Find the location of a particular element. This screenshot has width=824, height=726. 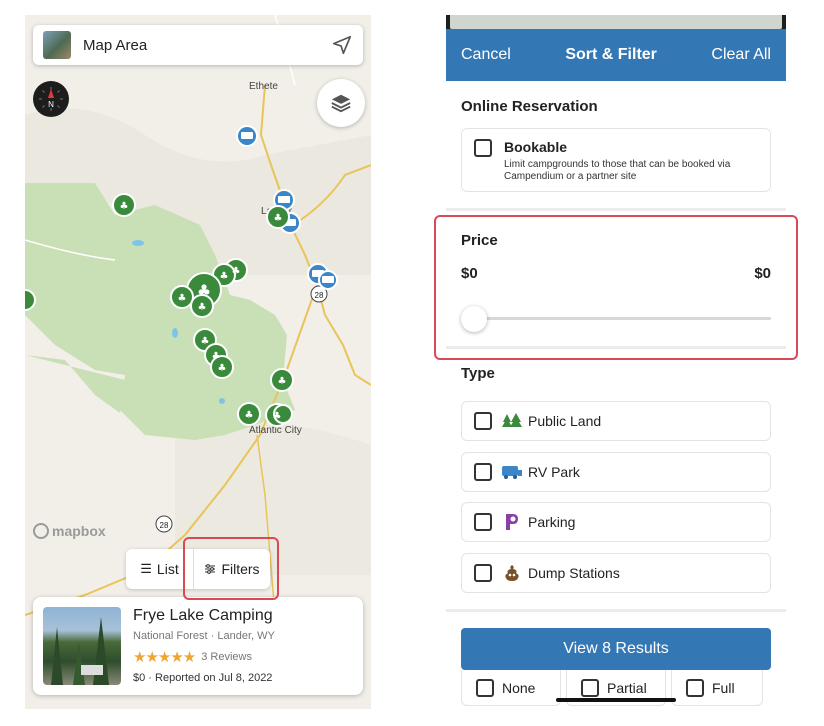

rv-icon is located at coordinates (512, 472).